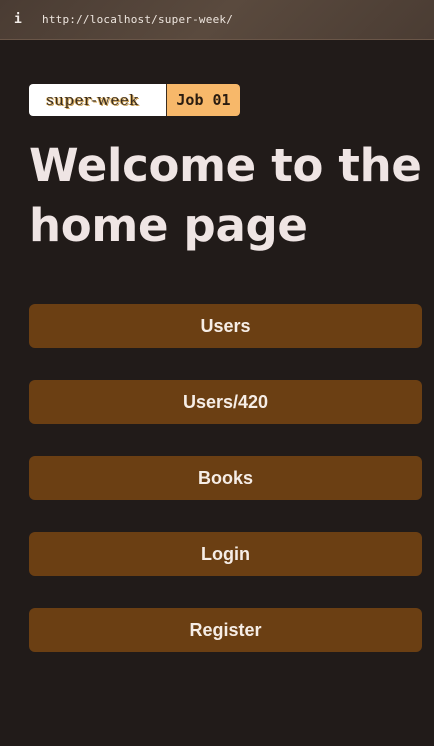 This screenshot has height=746, width=434. Describe the element at coordinates (225, 630) in the screenshot. I see `register-button: Register` at that location.